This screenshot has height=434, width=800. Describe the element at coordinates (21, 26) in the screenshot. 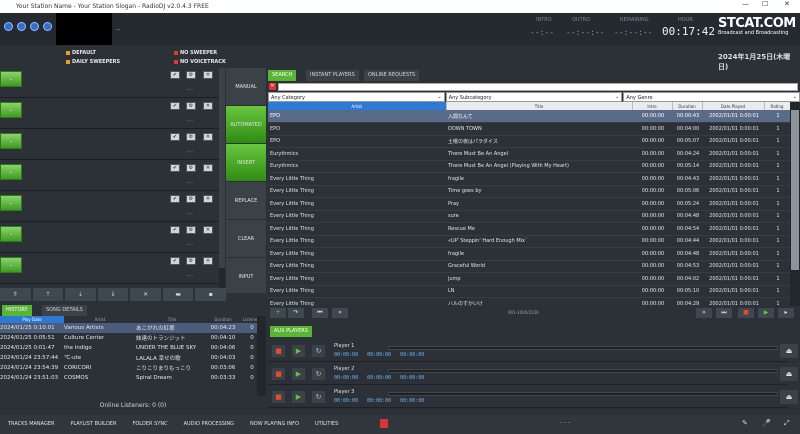

I see `stop-button` at that location.